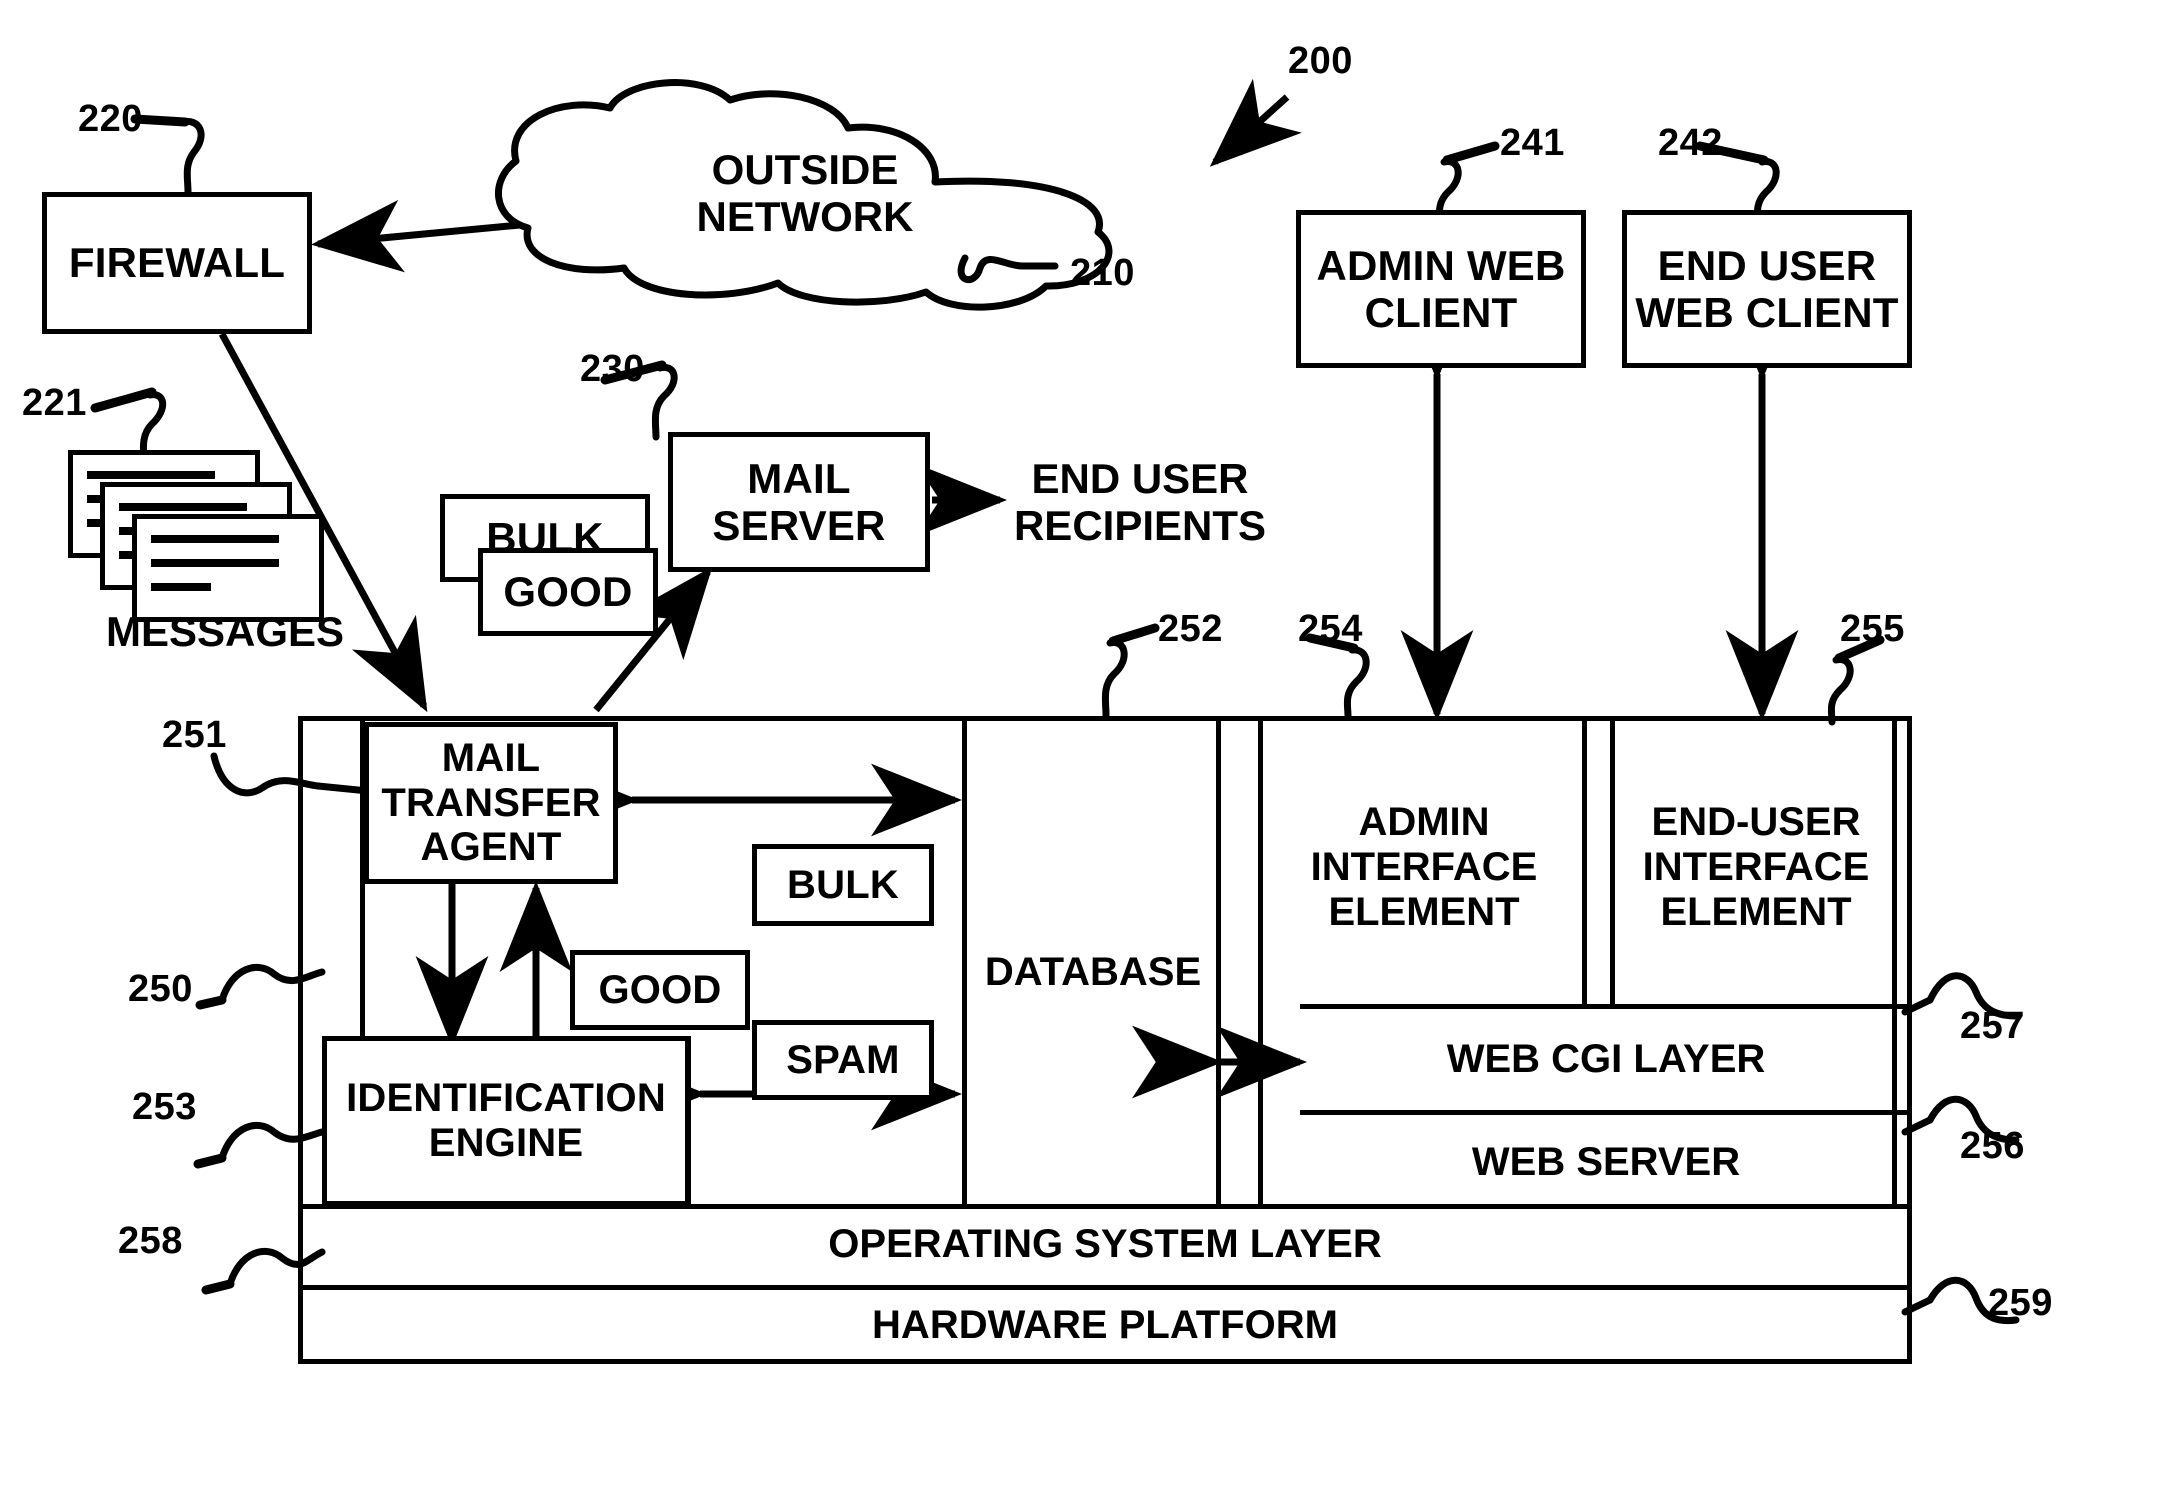 This screenshot has width=2170, height=1511. What do you see at coordinates (491, 803) in the screenshot?
I see `mail-transfer-agent-box: MAIL TRANSFER AGENT` at bounding box center [491, 803].